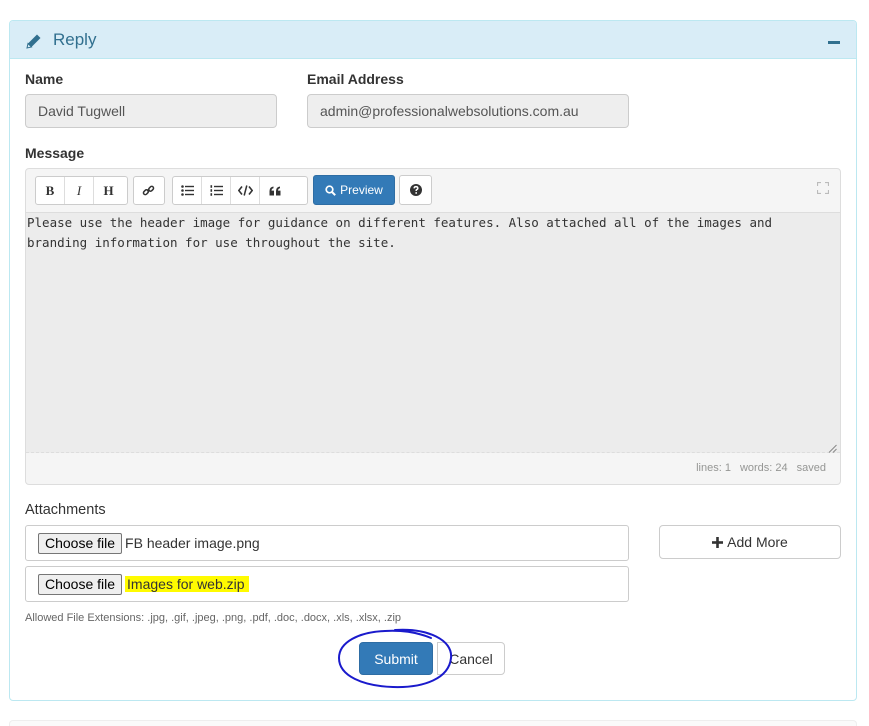  Describe the element at coordinates (187, 584) in the screenshot. I see `file-name-highlighted: Images for web.zip` at that location.